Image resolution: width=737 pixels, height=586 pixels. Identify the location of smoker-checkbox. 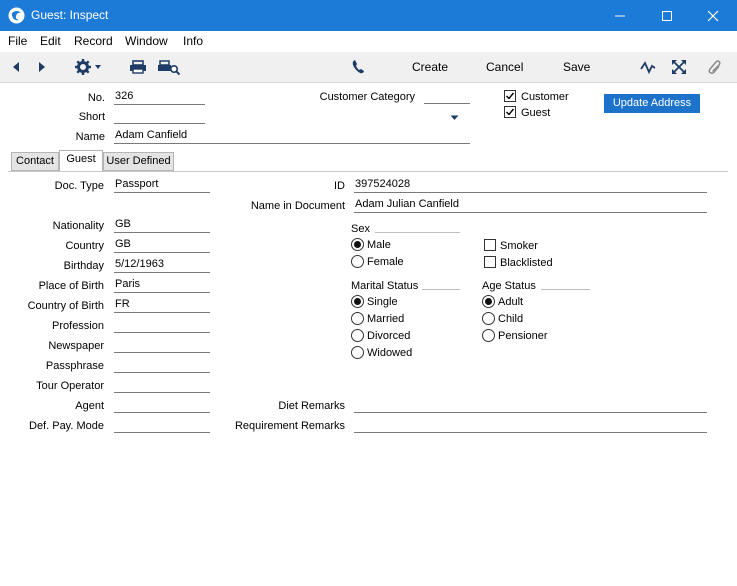
(490, 245).